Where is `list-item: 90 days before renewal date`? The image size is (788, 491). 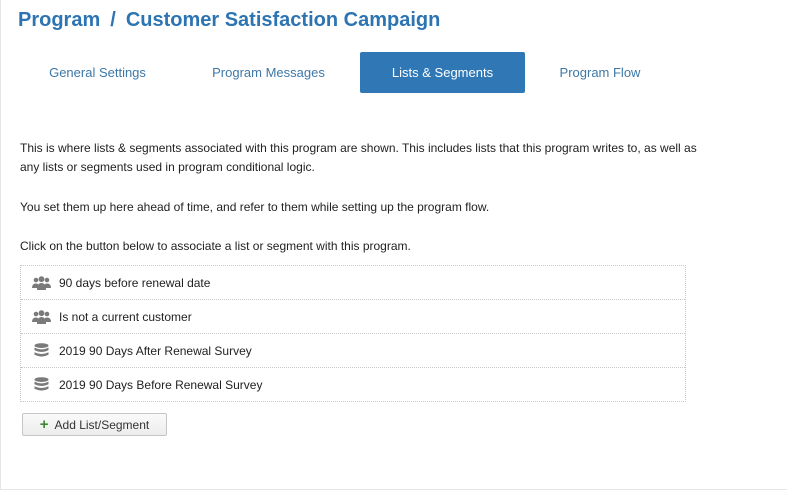 list-item: 90 days before renewal date is located at coordinates (353, 282).